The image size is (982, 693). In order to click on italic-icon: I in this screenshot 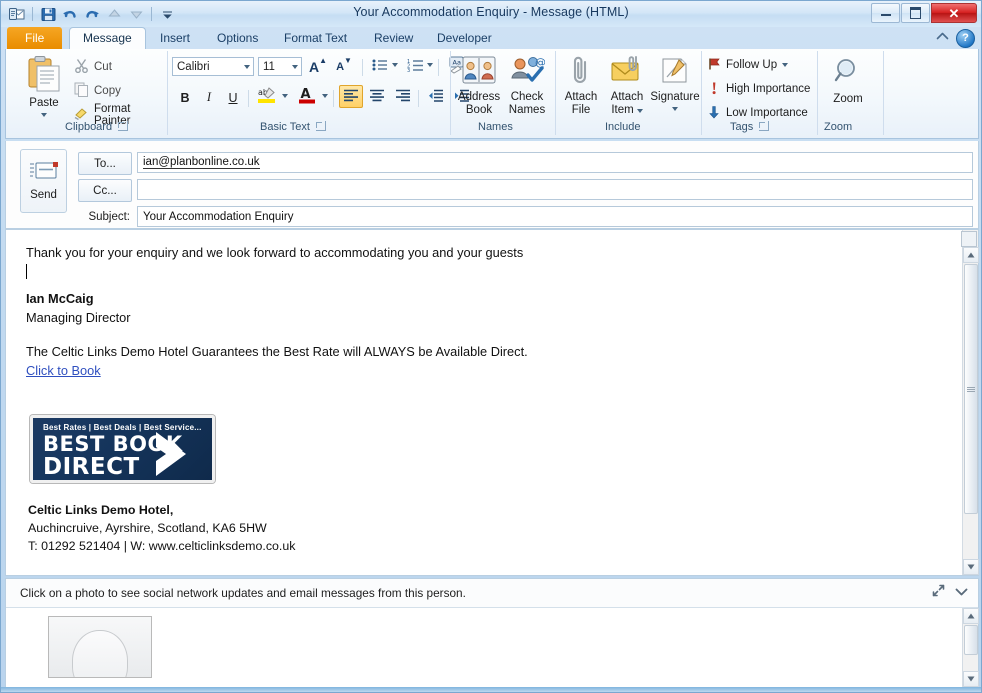, I will do `click(209, 97)`.